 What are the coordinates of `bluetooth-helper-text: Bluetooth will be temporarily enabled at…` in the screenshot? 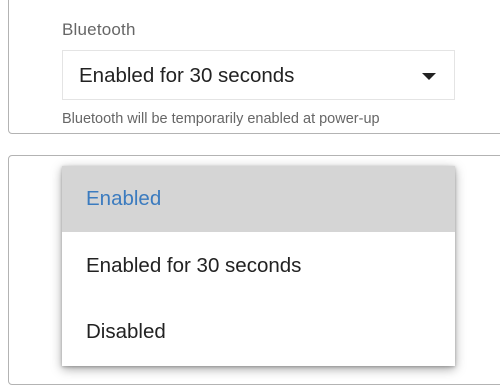 It's located at (221, 119).